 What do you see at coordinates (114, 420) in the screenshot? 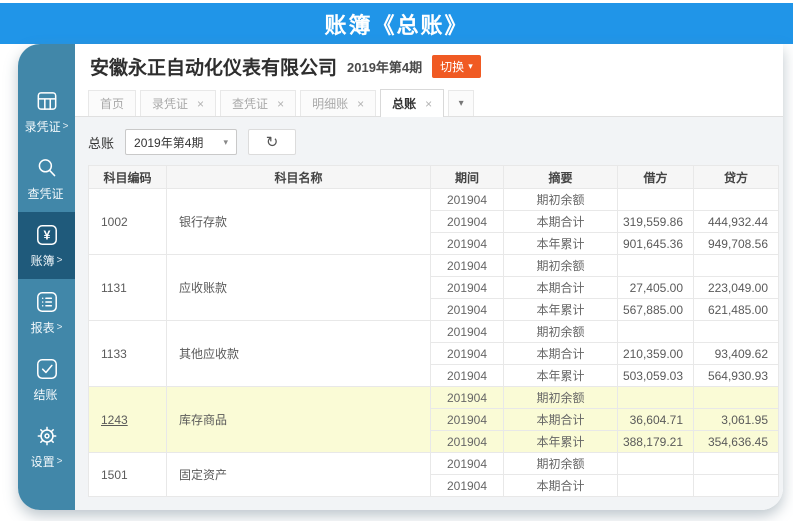
I see `subject-code-link: 1243` at bounding box center [114, 420].